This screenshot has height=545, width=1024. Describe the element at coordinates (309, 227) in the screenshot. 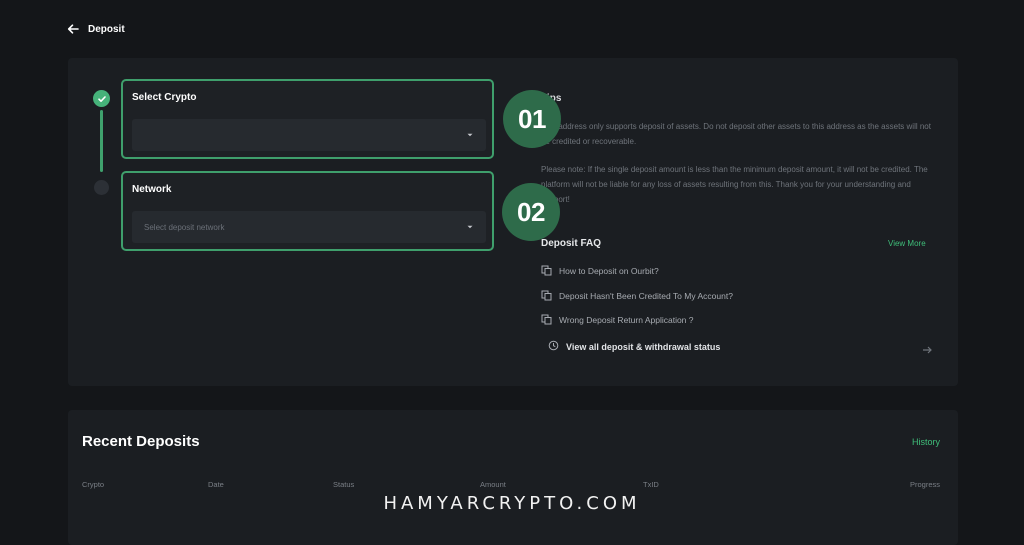

I see `network-select: Select deposit network` at that location.